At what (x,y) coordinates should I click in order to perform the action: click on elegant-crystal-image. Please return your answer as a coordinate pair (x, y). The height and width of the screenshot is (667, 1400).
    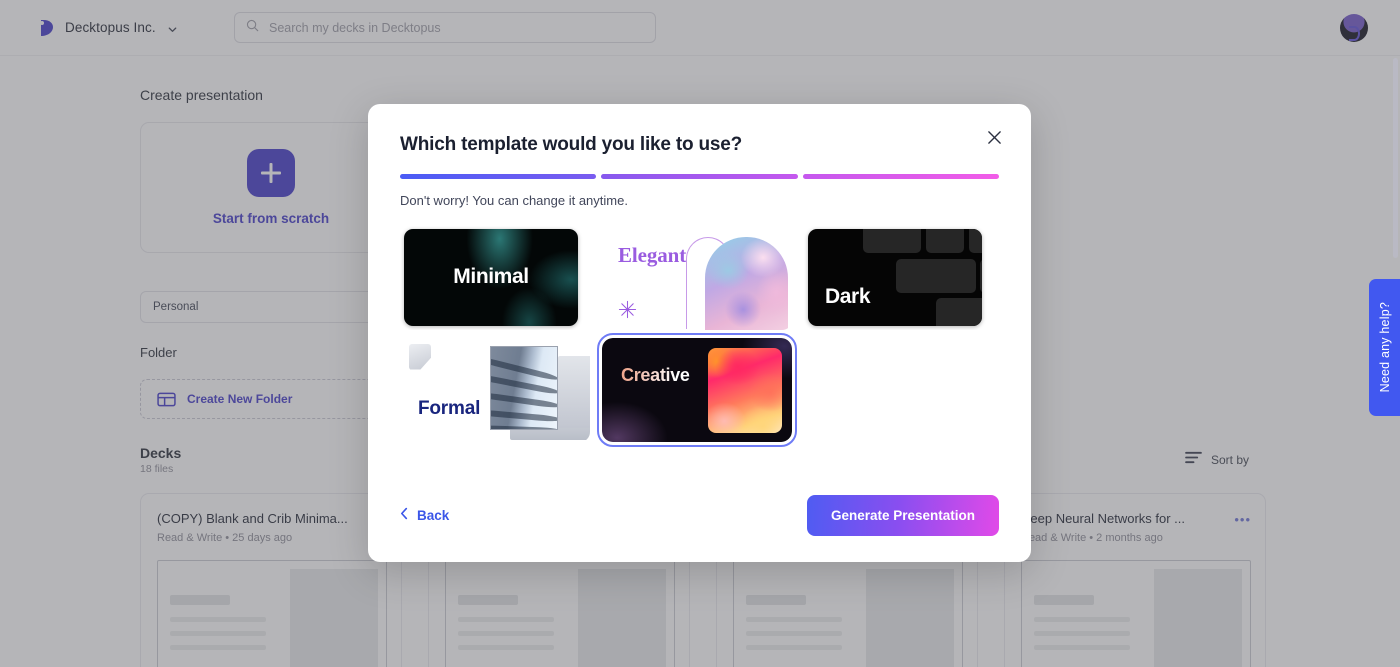
    Looking at the image, I should click on (746, 283).